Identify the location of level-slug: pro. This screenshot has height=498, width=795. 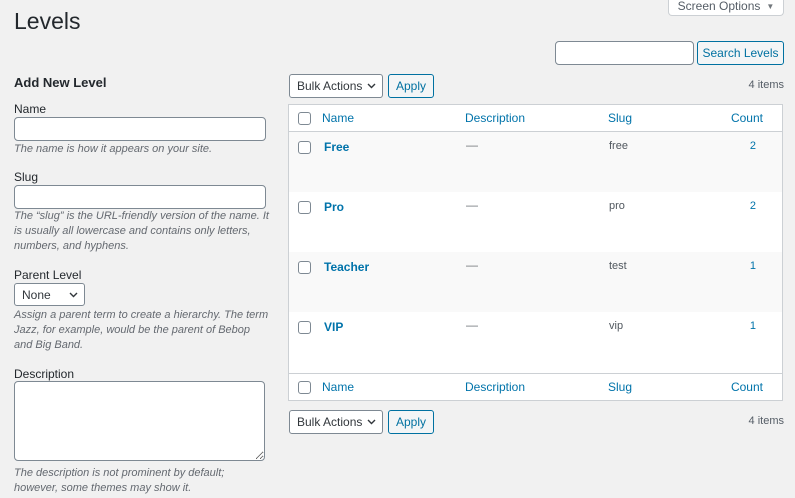
(617, 206).